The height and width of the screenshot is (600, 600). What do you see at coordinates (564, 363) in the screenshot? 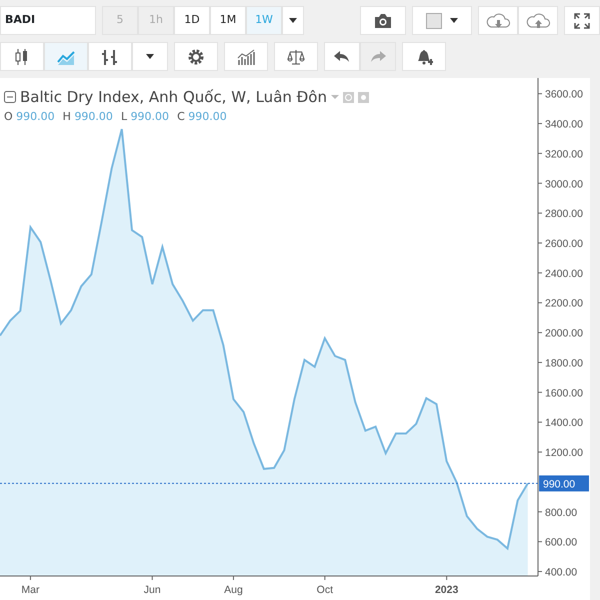
I see `axis-label: 1800.00` at bounding box center [564, 363].